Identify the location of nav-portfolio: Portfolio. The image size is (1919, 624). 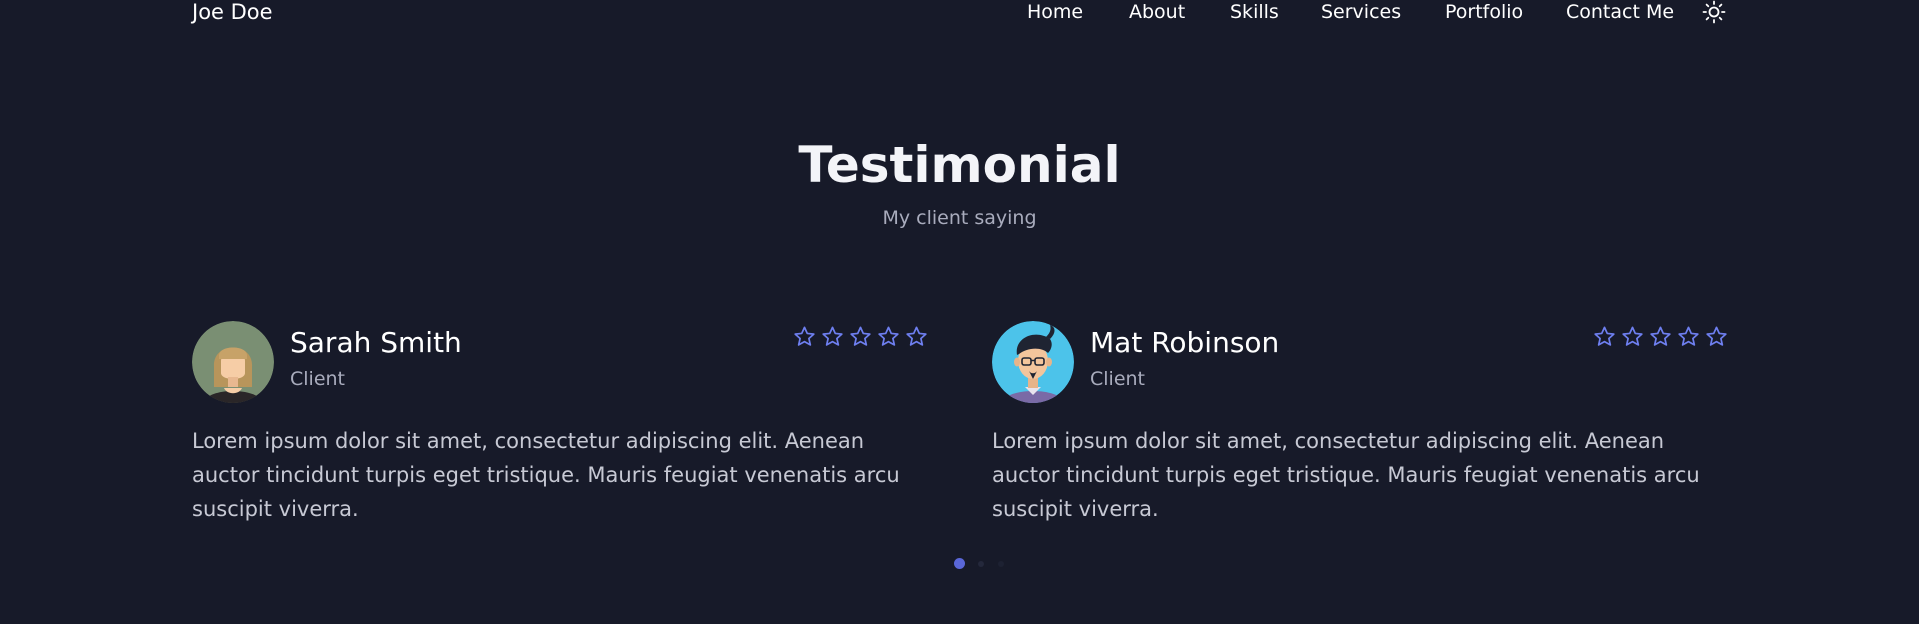
(1484, 12).